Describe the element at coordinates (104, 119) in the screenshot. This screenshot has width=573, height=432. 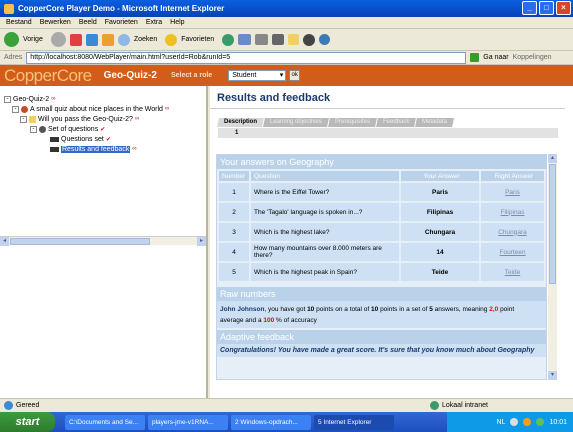
I see `tree-item: - Will you pass the Geo-Quiz-2? ∞` at that location.